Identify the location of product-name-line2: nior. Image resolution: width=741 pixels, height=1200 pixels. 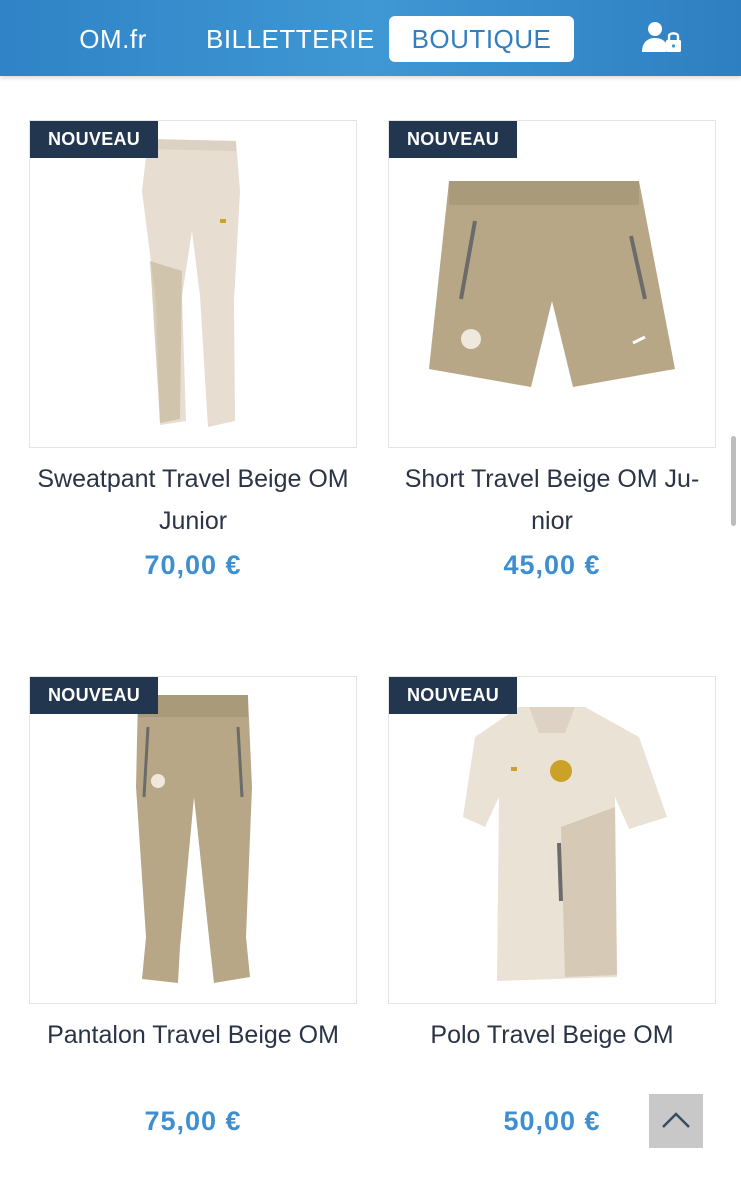
(552, 521).